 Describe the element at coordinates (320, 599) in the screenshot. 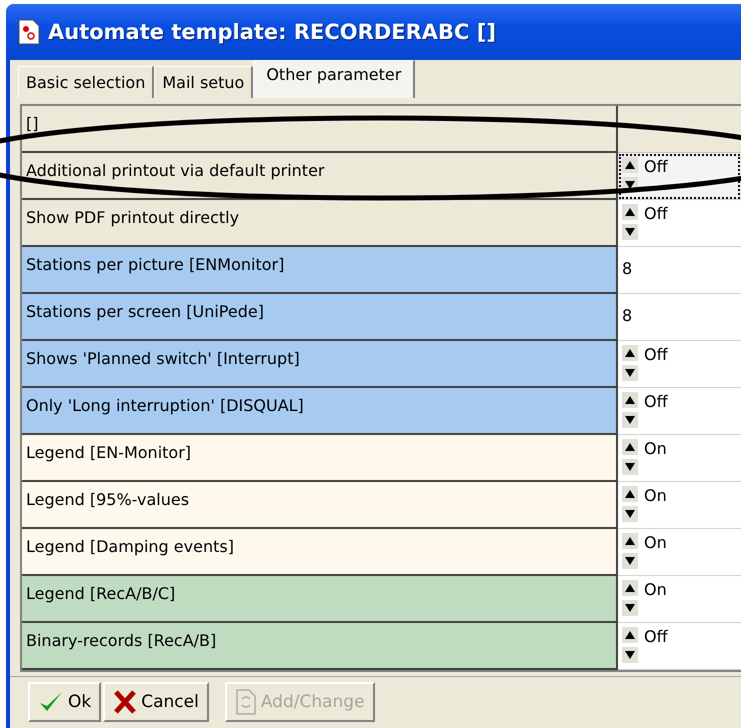

I see `parameter-label: Legend [RecA/B/C]` at that location.